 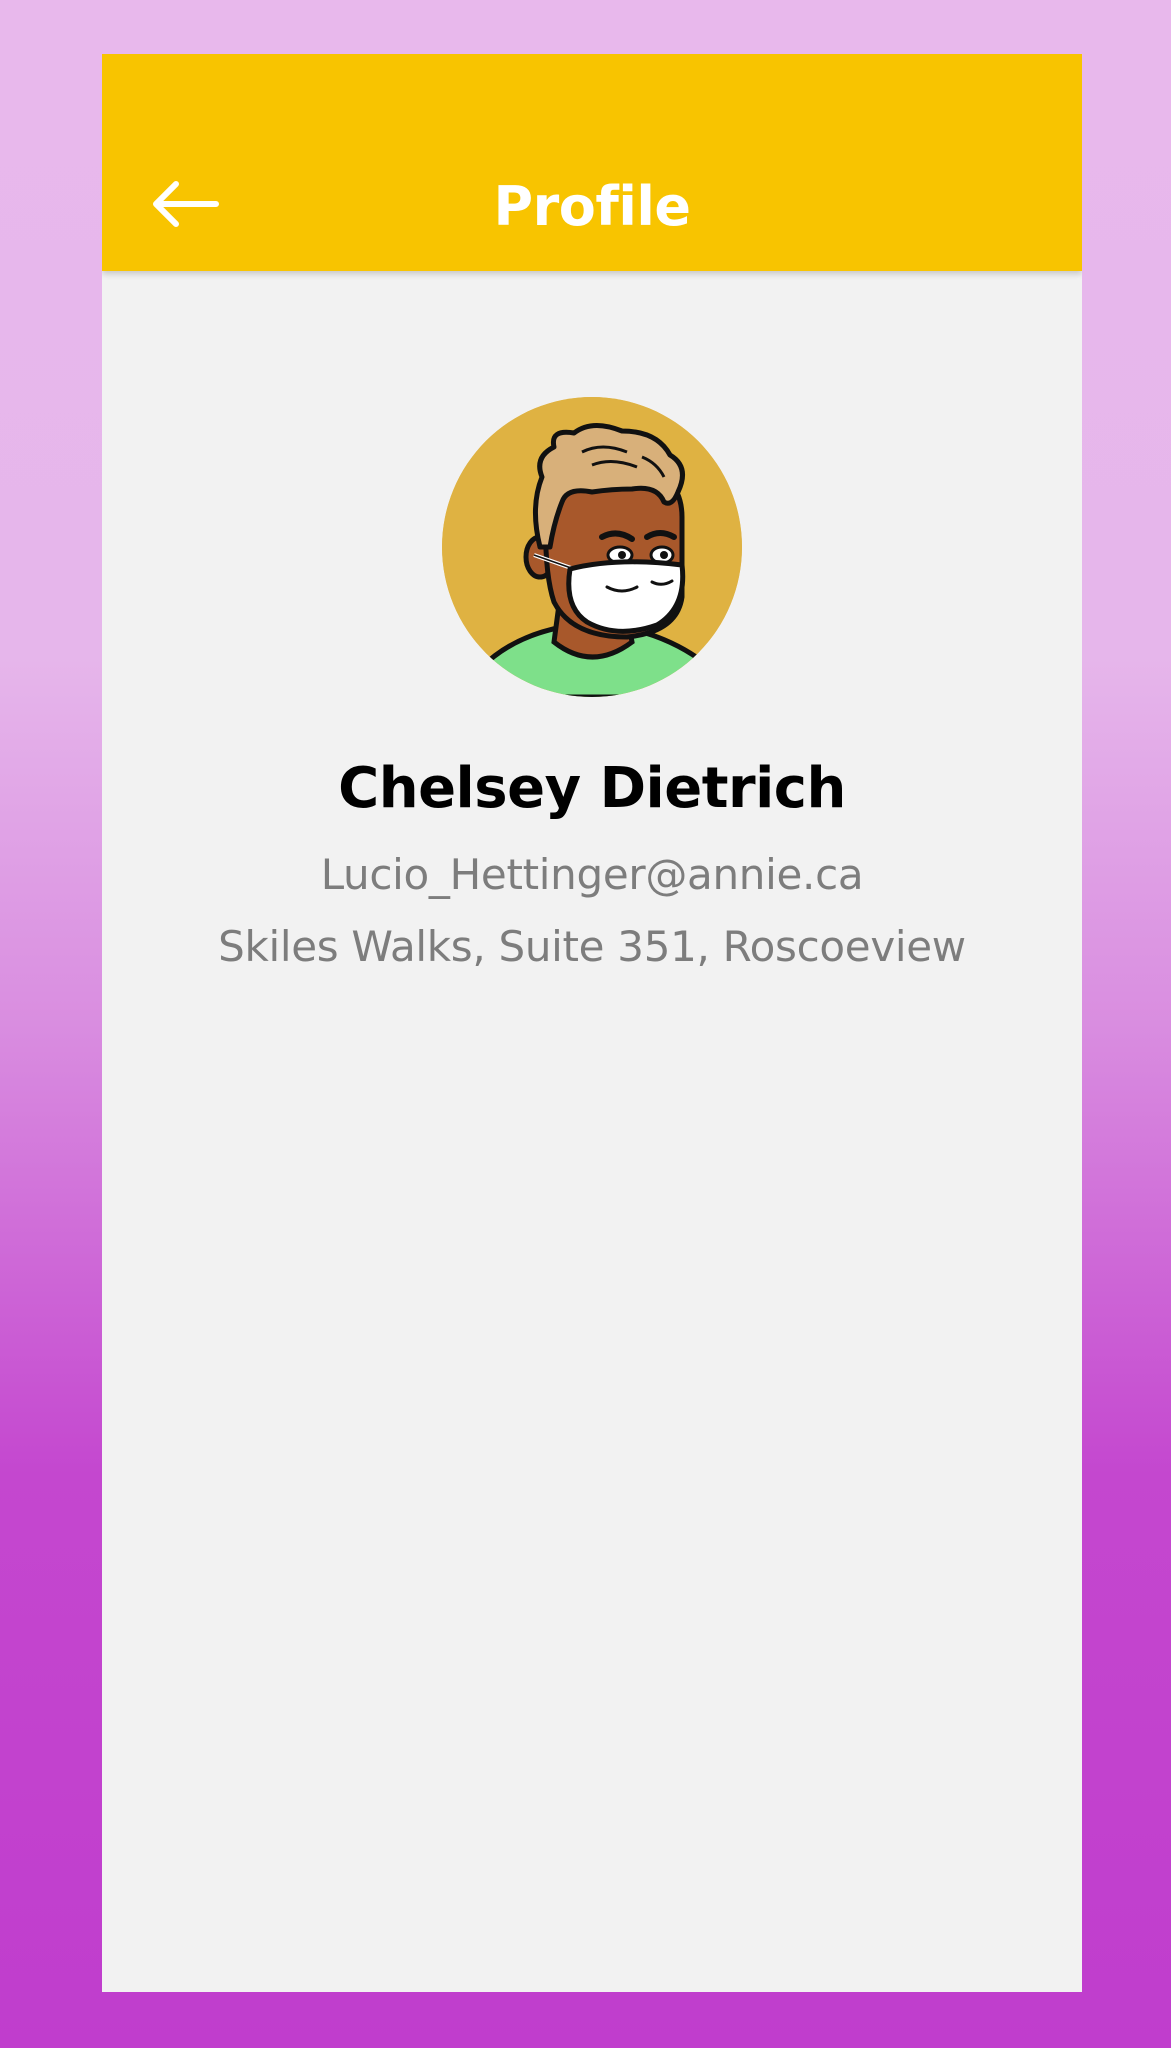 What do you see at coordinates (592, 206) in the screenshot?
I see `page-title: Profile` at bounding box center [592, 206].